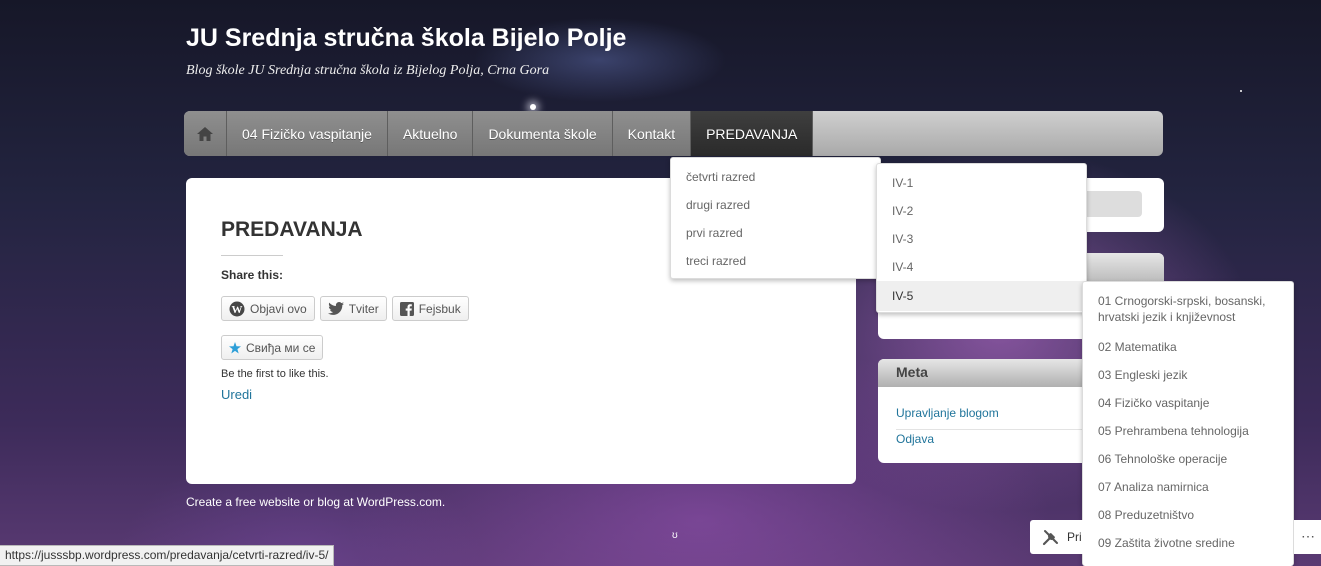  I want to click on facebook-icon, so click(406, 308).